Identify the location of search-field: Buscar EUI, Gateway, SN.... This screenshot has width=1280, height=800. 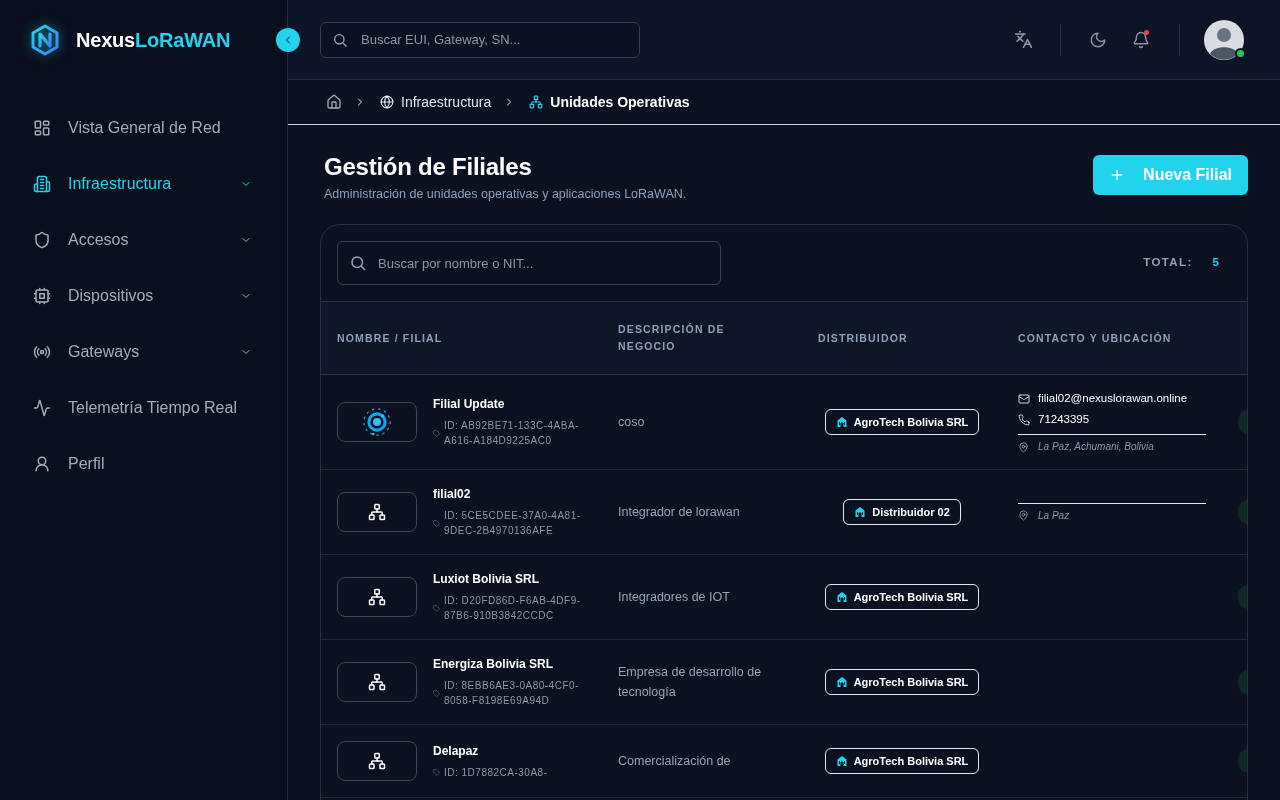
(480, 39).